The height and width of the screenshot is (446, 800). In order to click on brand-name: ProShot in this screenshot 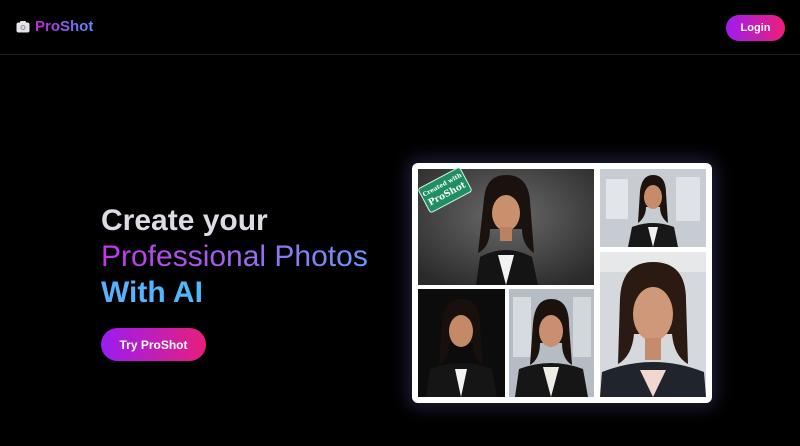, I will do `click(64, 26)`.